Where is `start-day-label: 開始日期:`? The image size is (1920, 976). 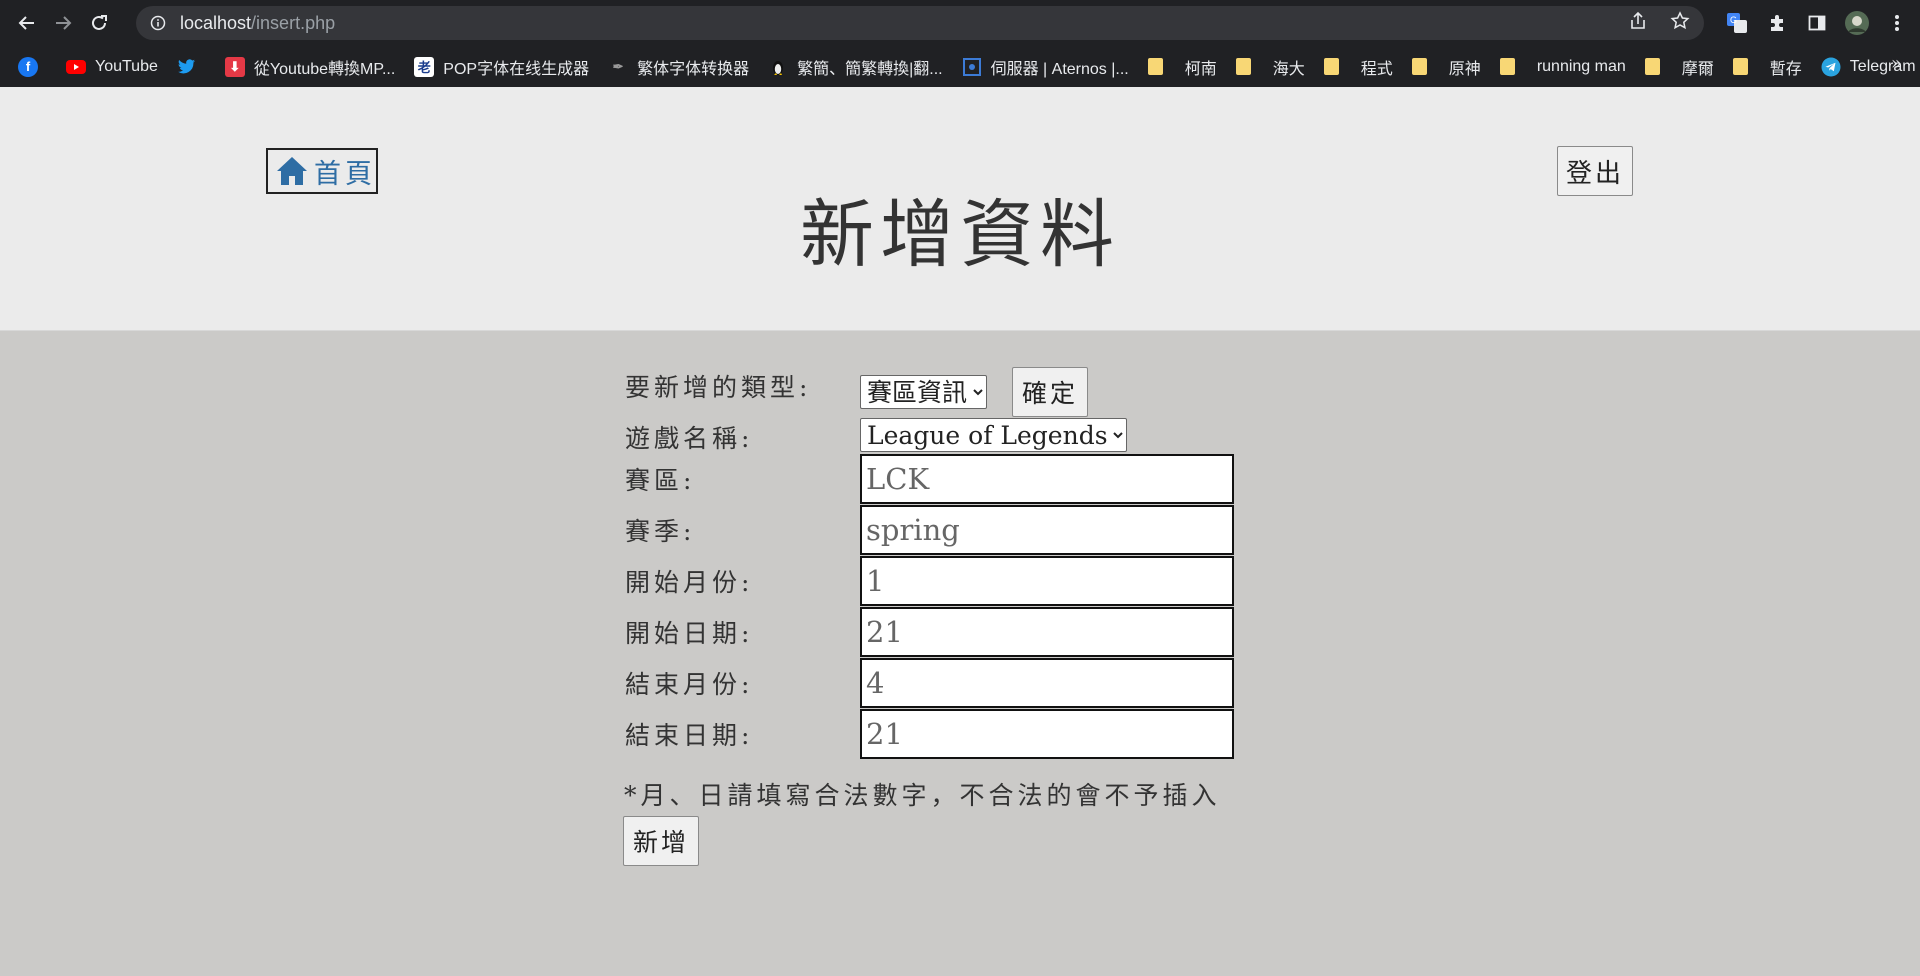 start-day-label: 開始日期: is located at coordinates (689, 633).